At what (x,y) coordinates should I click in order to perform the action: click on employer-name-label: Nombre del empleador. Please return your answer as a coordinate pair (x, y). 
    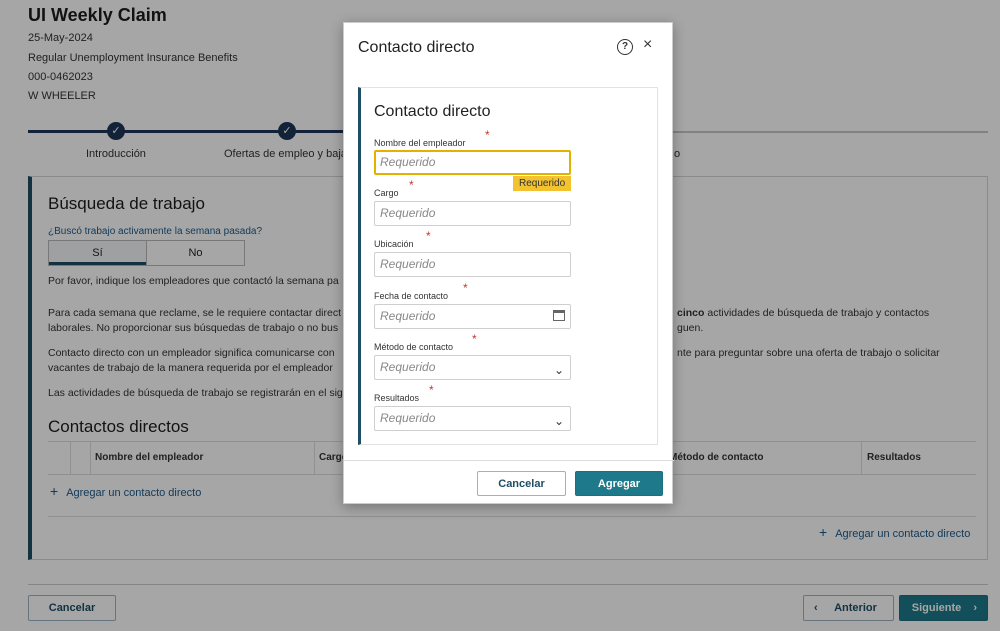
    Looking at the image, I should click on (420, 143).